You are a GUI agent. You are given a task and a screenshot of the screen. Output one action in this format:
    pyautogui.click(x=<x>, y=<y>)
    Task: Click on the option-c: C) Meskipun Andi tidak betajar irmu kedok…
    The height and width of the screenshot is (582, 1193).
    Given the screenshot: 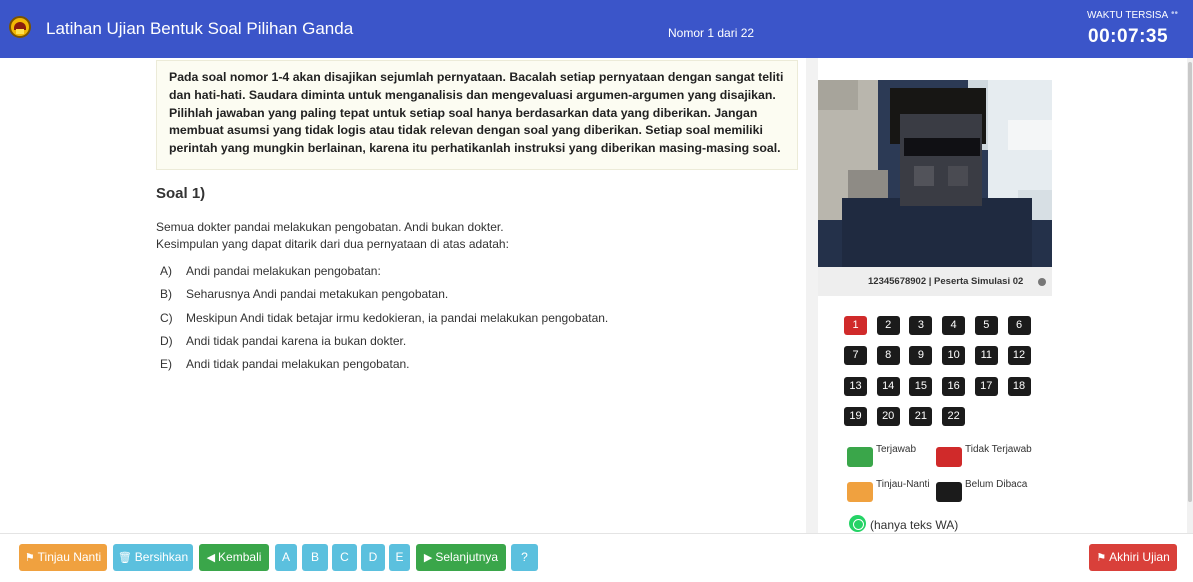 What is the action you would take?
    pyautogui.click(x=384, y=320)
    